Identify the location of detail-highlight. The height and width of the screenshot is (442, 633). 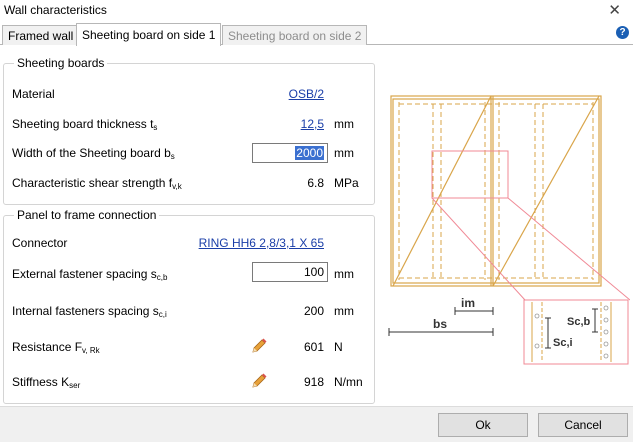
(470, 174).